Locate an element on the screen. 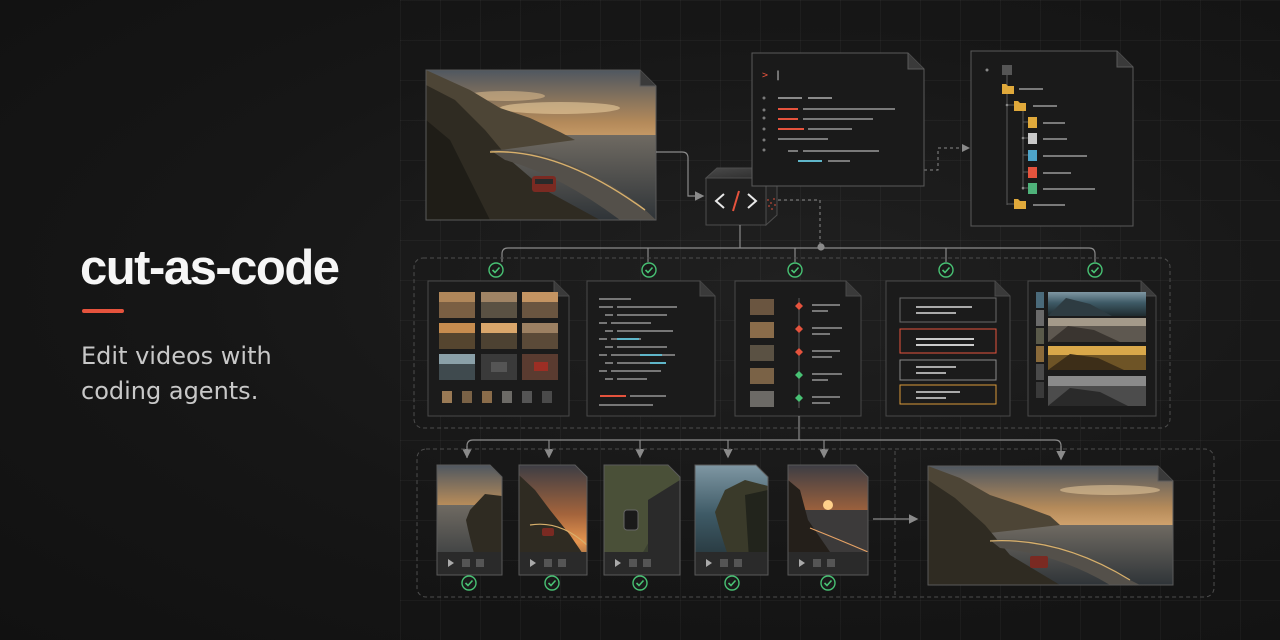  timeline-panel is located at coordinates (798, 348).